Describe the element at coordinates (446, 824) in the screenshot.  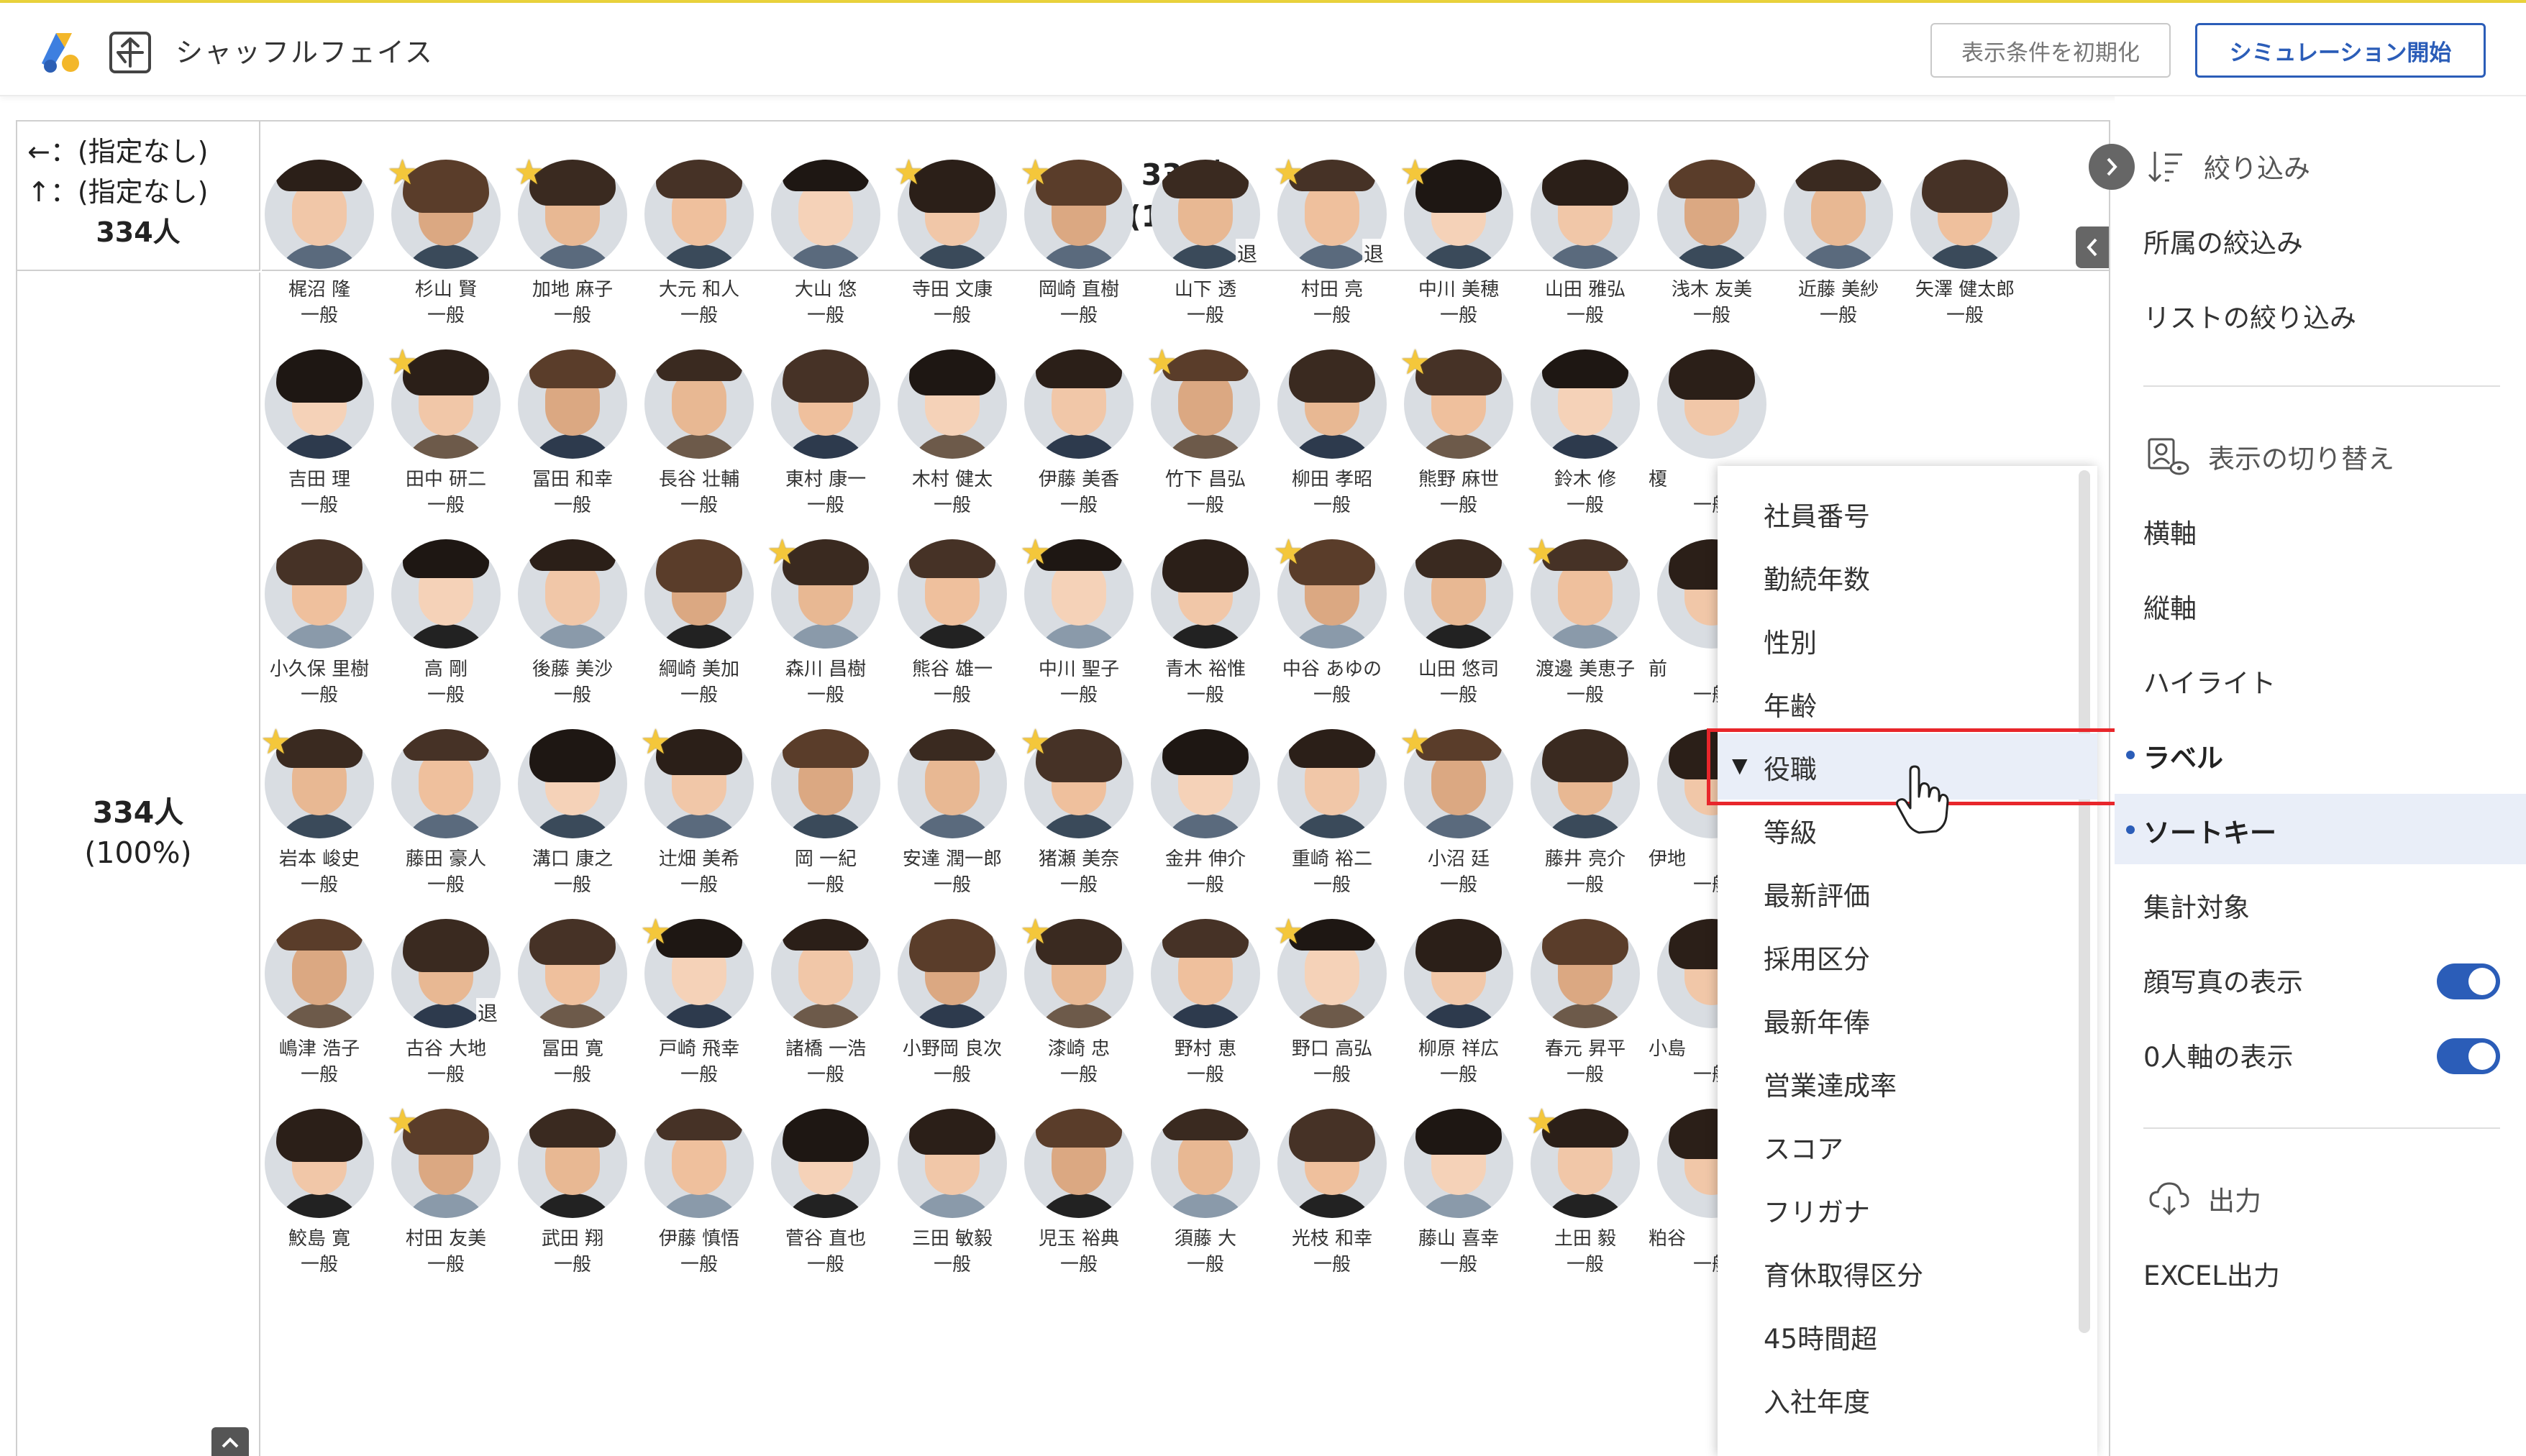
I see `person-card: 藤田 豪人 一般` at that location.